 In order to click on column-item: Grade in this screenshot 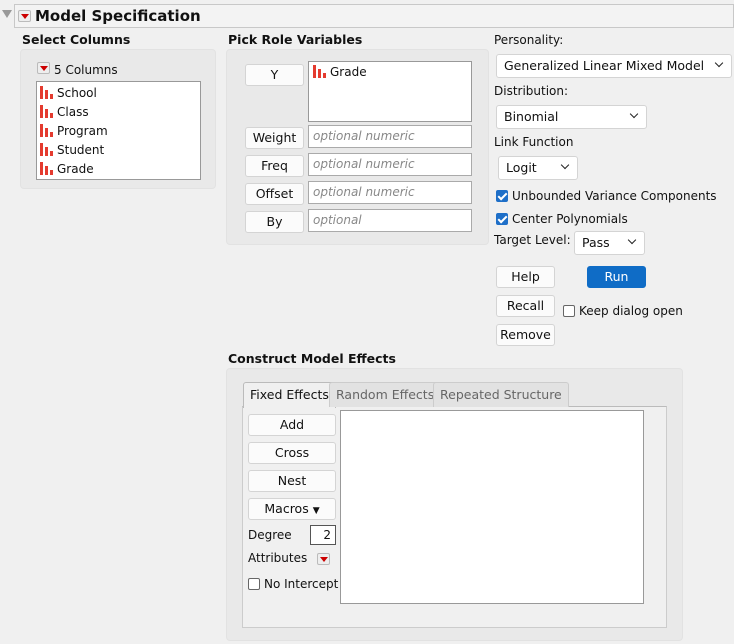, I will do `click(118, 169)`.